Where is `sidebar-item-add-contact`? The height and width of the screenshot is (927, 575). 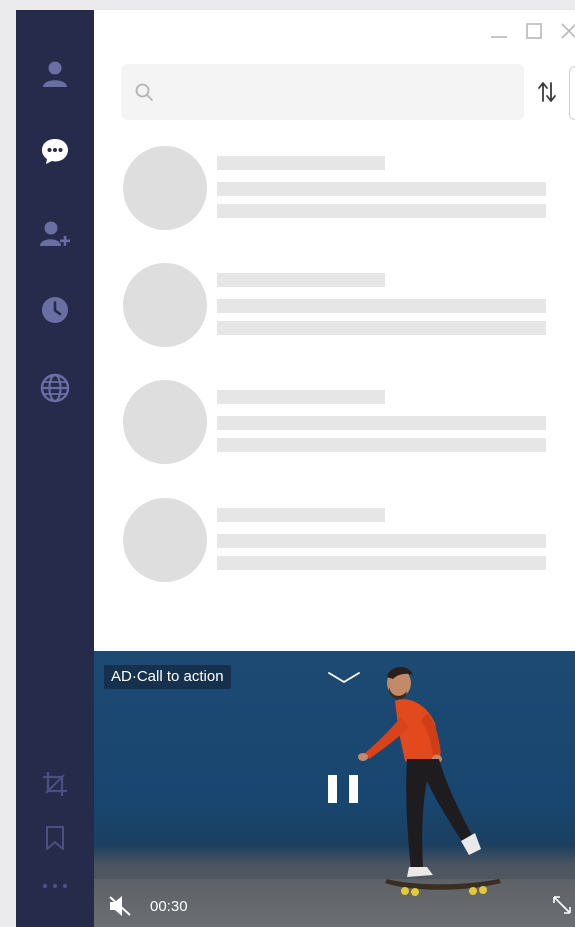
sidebar-item-add-contact is located at coordinates (55, 234).